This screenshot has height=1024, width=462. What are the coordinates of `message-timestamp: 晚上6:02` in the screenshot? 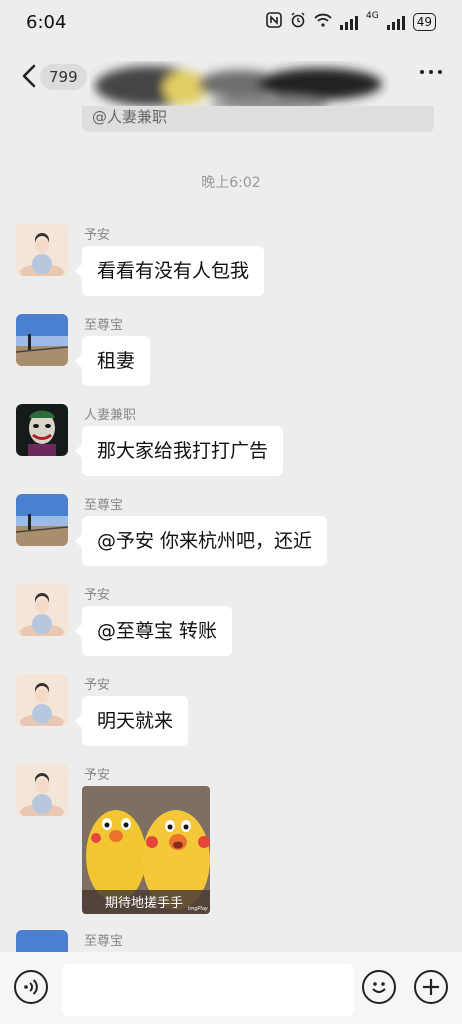 It's located at (231, 183).